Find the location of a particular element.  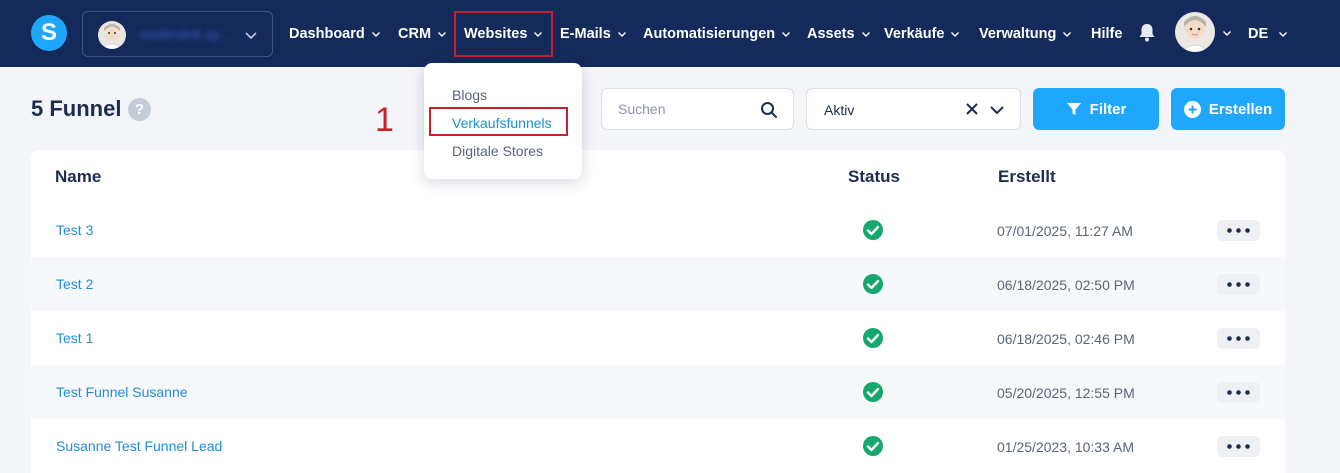

status-select-value: Aktiv is located at coordinates (839, 110).